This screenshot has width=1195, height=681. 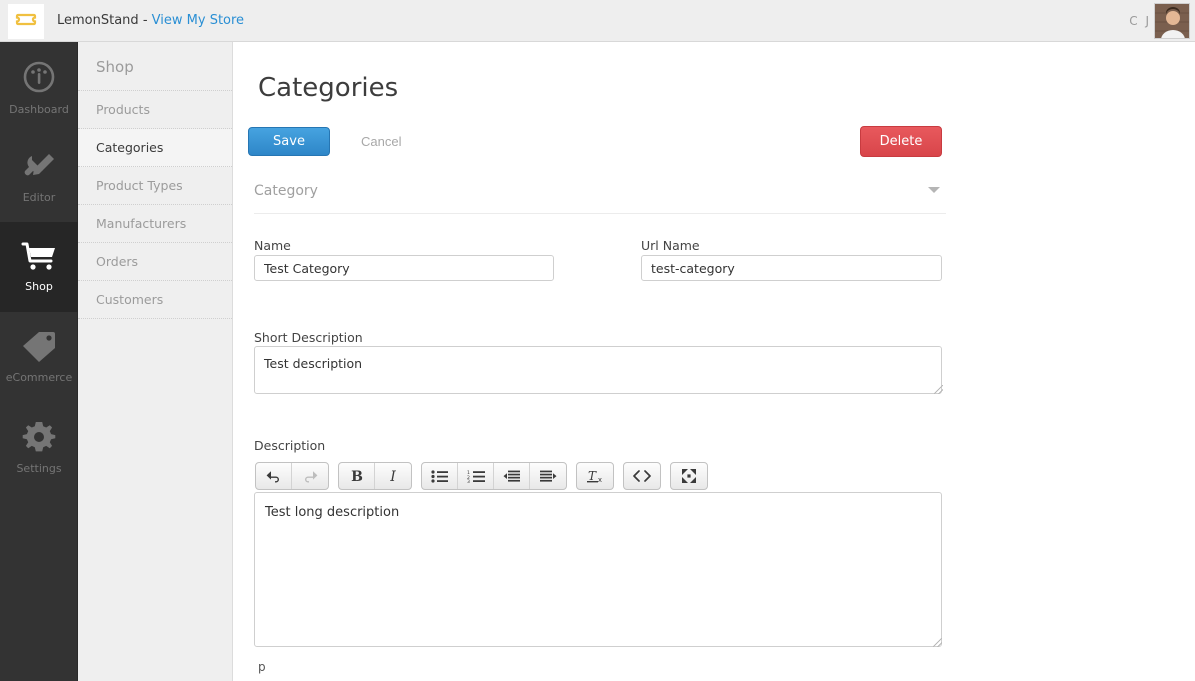 I want to click on avatar, so click(x=1172, y=21).